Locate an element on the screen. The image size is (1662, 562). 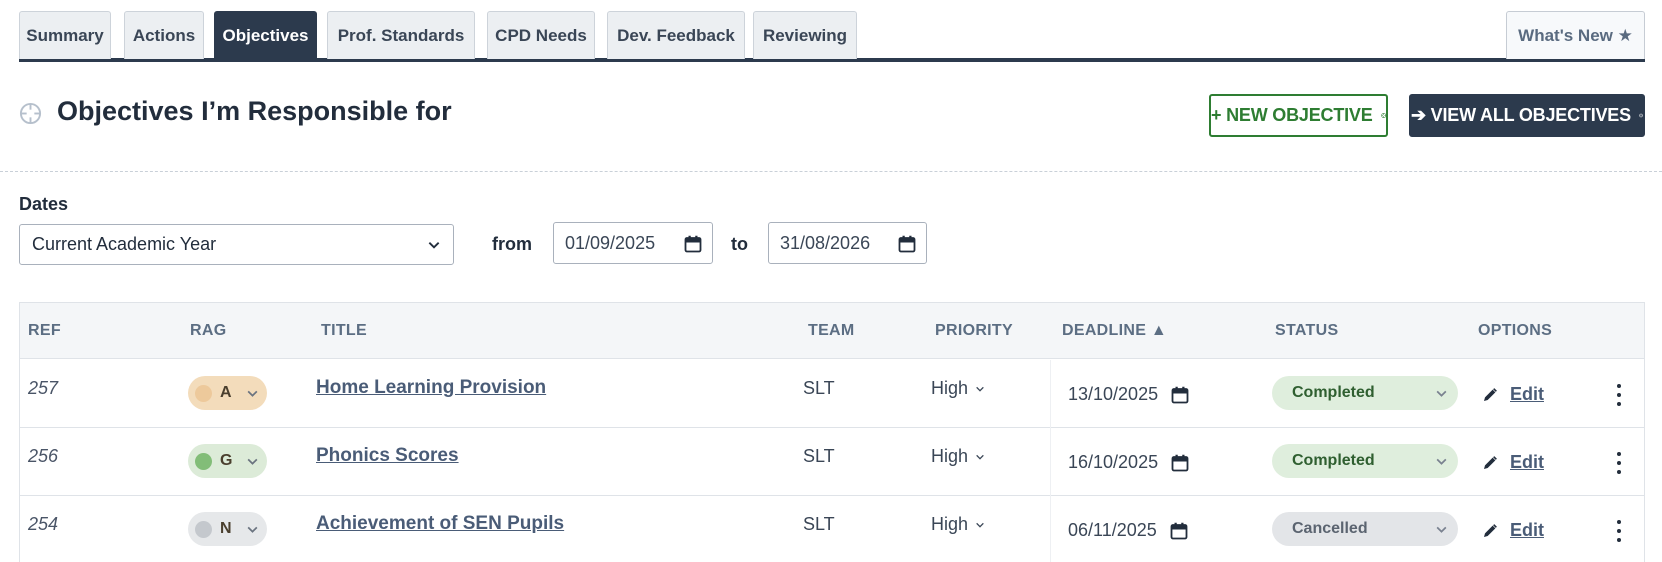
deadline-value: 06/11/2025 is located at coordinates (1112, 530).